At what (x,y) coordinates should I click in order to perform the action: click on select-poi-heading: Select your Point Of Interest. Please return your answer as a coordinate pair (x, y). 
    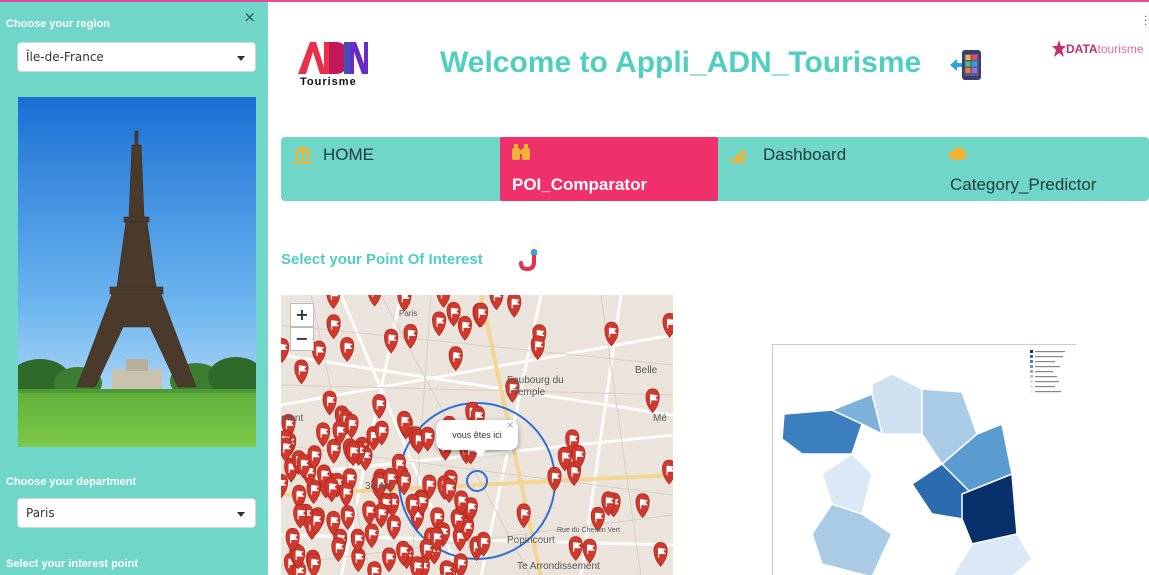
    Looking at the image, I should click on (382, 259).